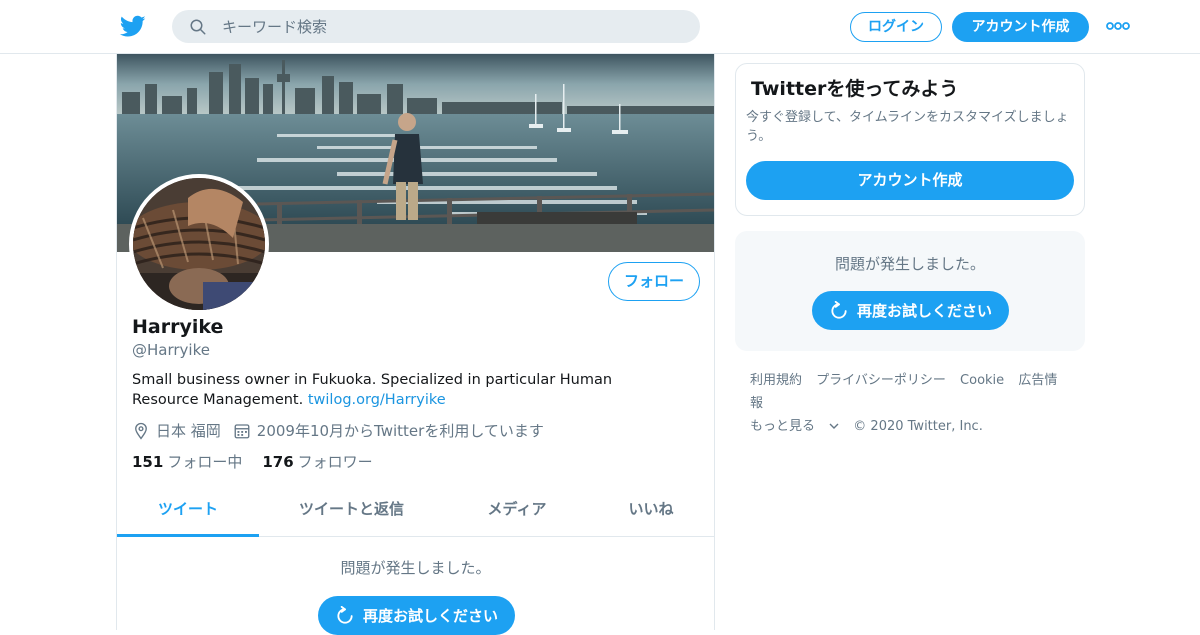 The height and width of the screenshot is (635, 1200). Describe the element at coordinates (148, 462) in the screenshot. I see `following-count: 151` at that location.